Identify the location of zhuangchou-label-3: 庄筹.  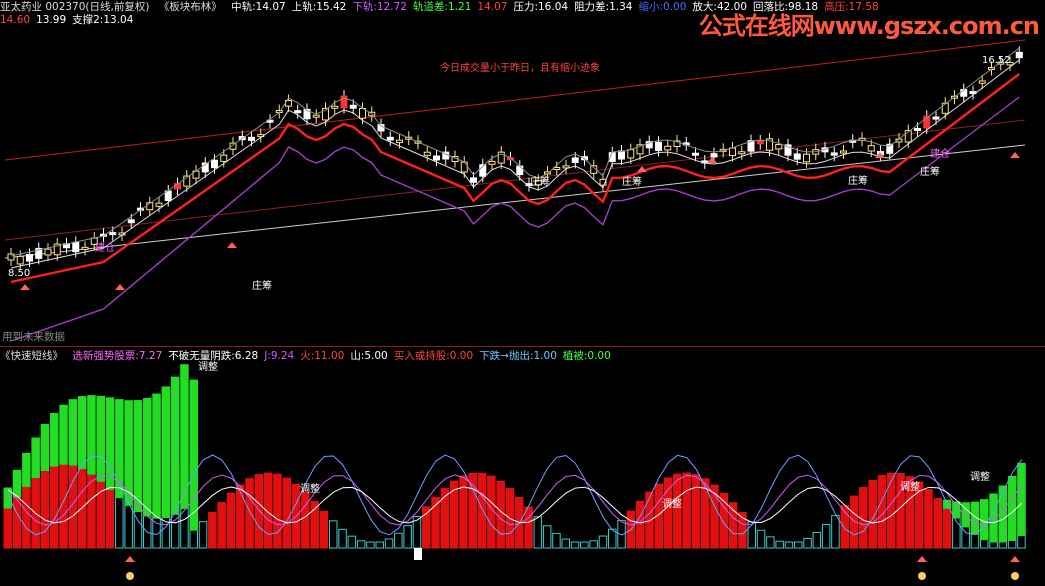
(858, 180).